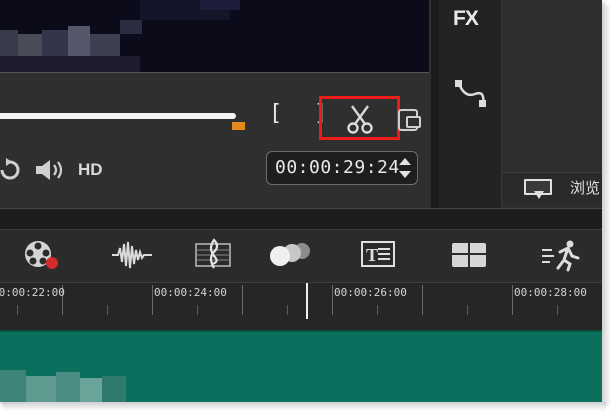 Image resolution: width=611 pixels, height=411 pixels. What do you see at coordinates (11, 170) in the screenshot?
I see `repeat-icon` at bounding box center [11, 170].